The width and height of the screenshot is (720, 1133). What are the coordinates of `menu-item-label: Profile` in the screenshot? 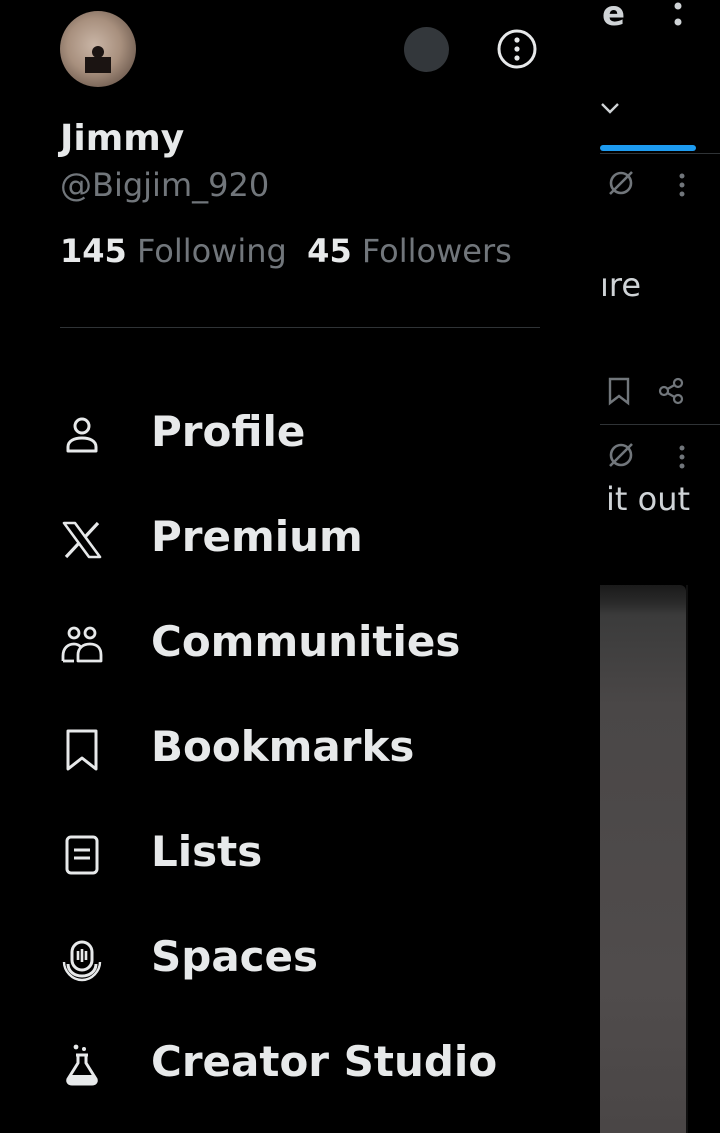 It's located at (228, 431).